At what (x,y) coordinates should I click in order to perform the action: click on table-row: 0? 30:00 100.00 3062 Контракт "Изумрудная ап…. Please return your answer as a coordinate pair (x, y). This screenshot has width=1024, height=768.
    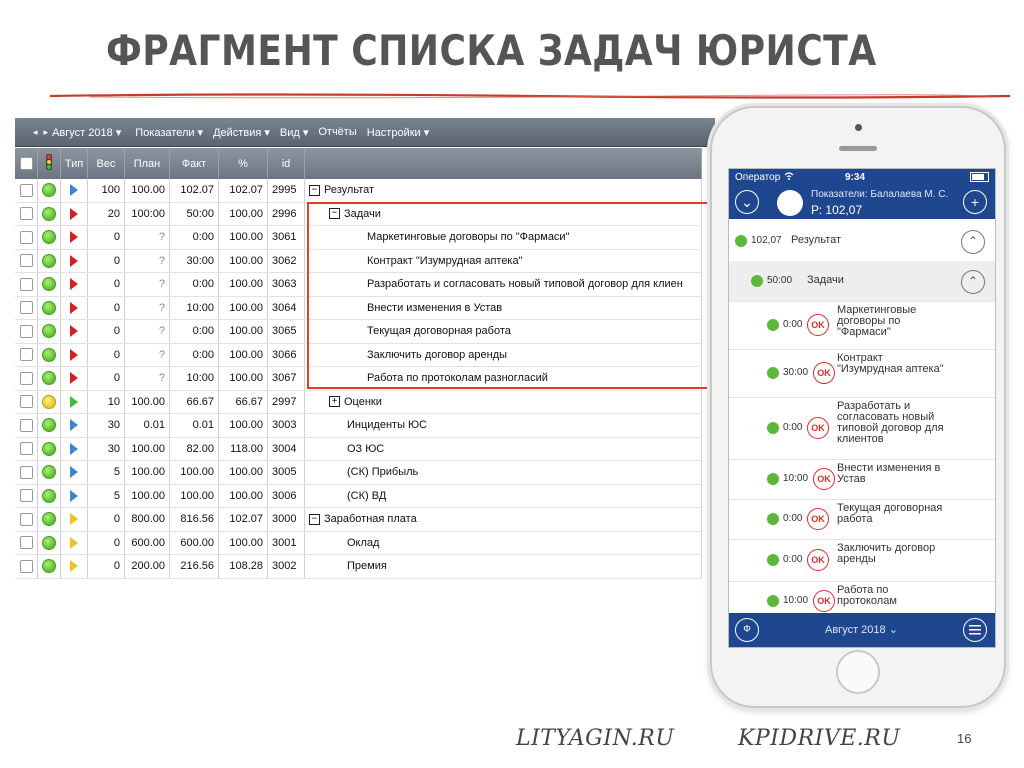
    Looking at the image, I should click on (358, 261).